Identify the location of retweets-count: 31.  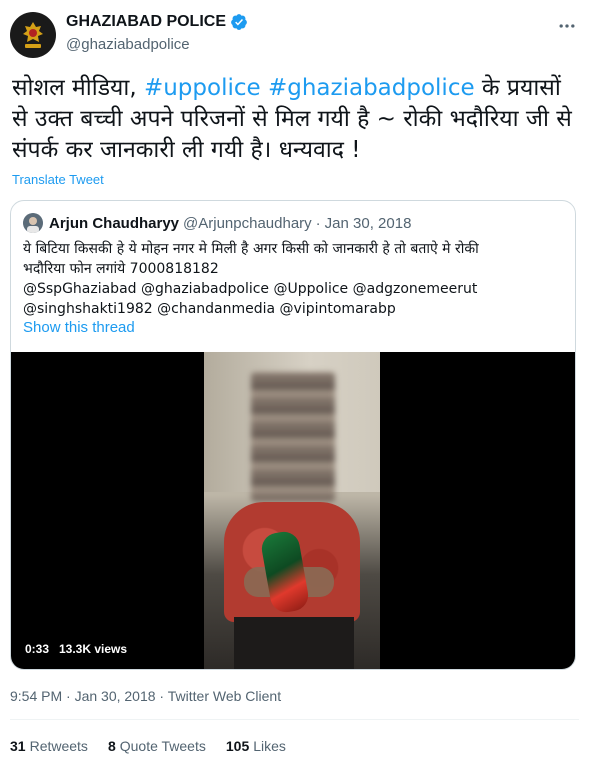
(18, 746).